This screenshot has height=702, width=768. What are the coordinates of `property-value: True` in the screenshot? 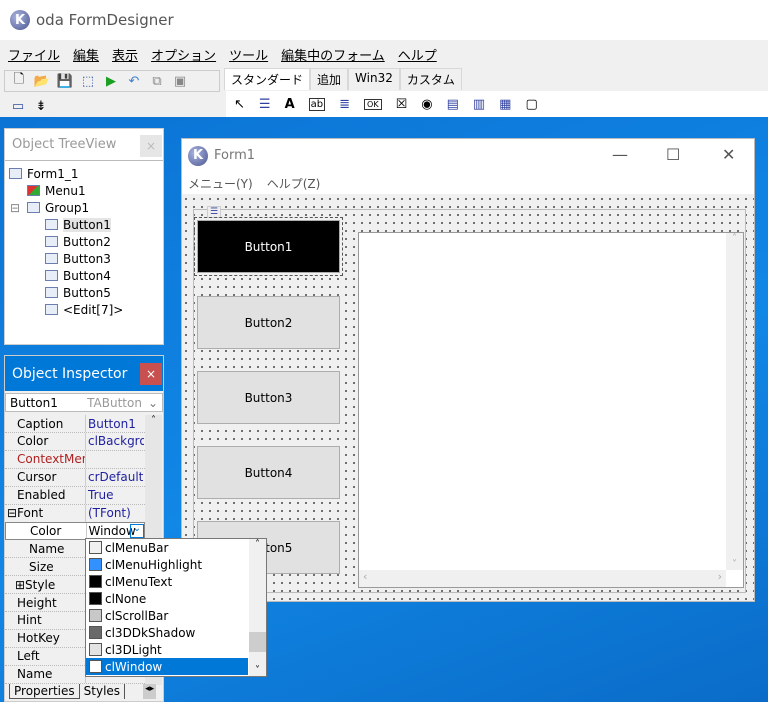 It's located at (115, 495).